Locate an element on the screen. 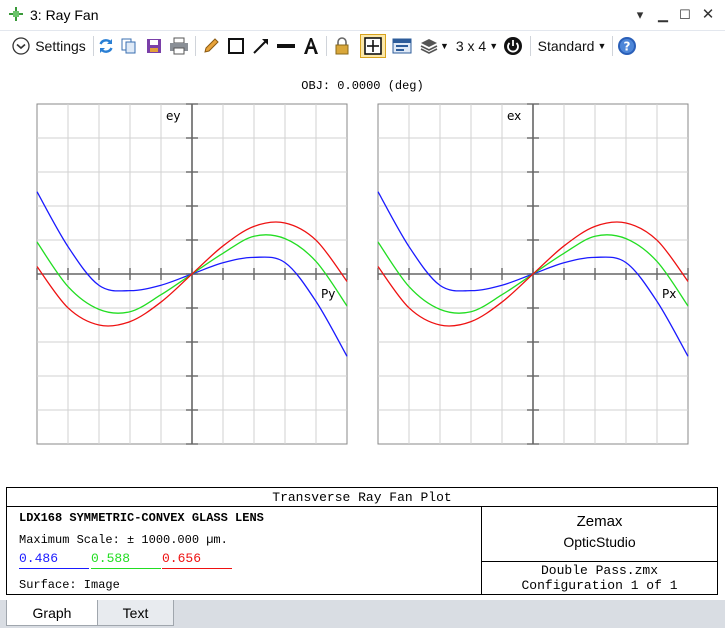 Image resolution: width=725 pixels, height=628 pixels. text-icon is located at coordinates (311, 46).